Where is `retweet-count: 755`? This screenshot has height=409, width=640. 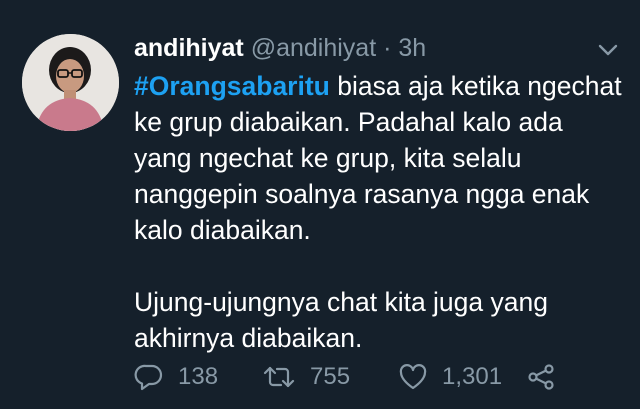
retweet-count: 755 is located at coordinates (330, 376).